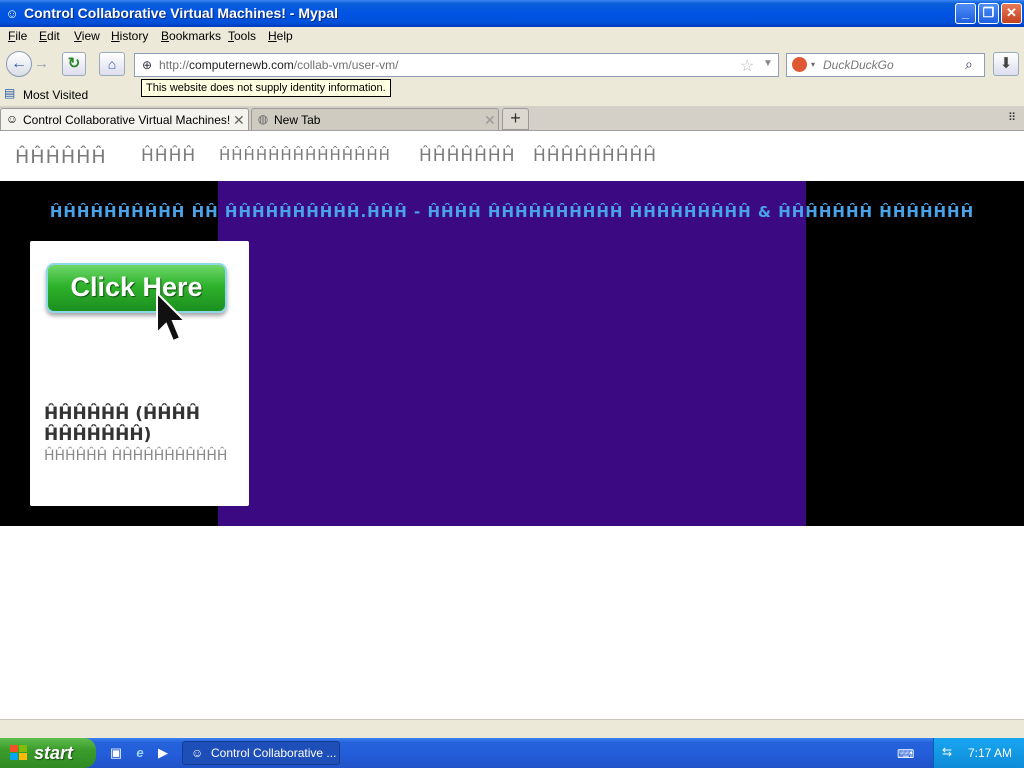  What do you see at coordinates (127, 120) in the screenshot?
I see `tab-label: Control Collaborative Virtual Machines!` at bounding box center [127, 120].